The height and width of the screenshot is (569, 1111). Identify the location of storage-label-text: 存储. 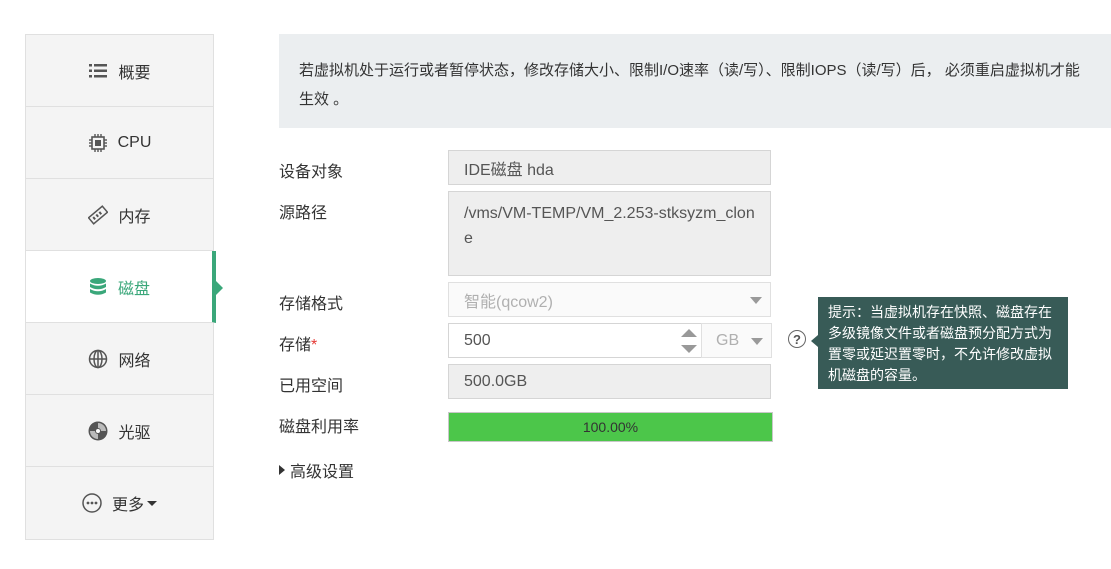
(295, 345).